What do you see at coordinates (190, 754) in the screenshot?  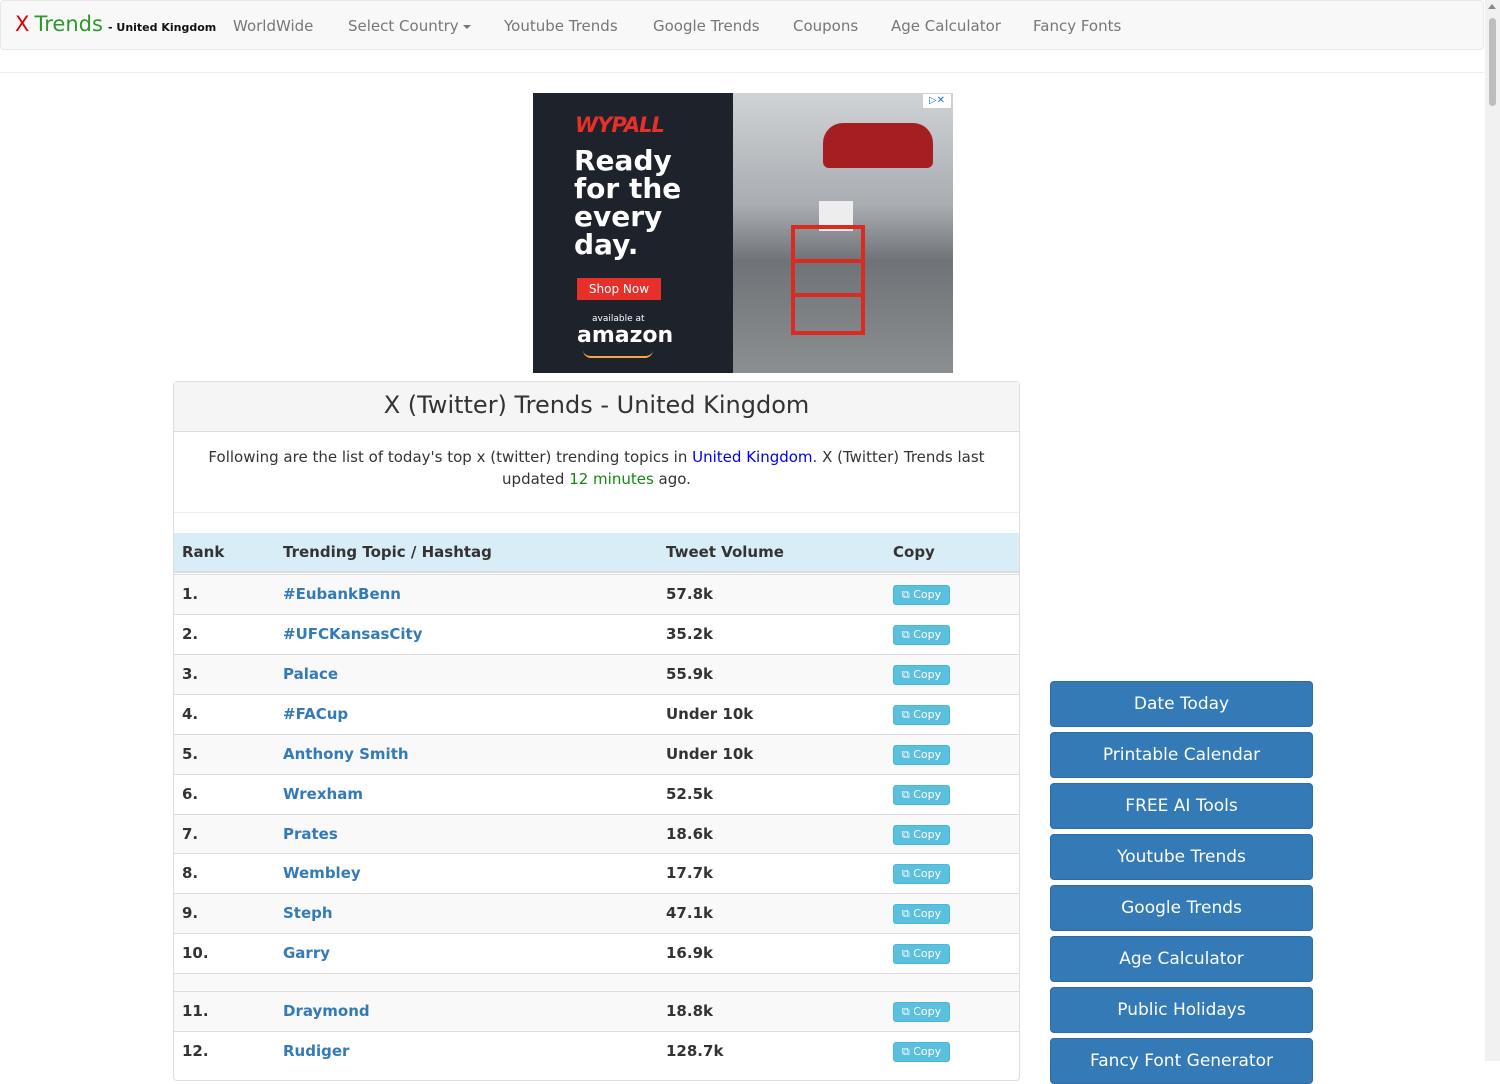 I see `rank-cell: 5.` at bounding box center [190, 754].